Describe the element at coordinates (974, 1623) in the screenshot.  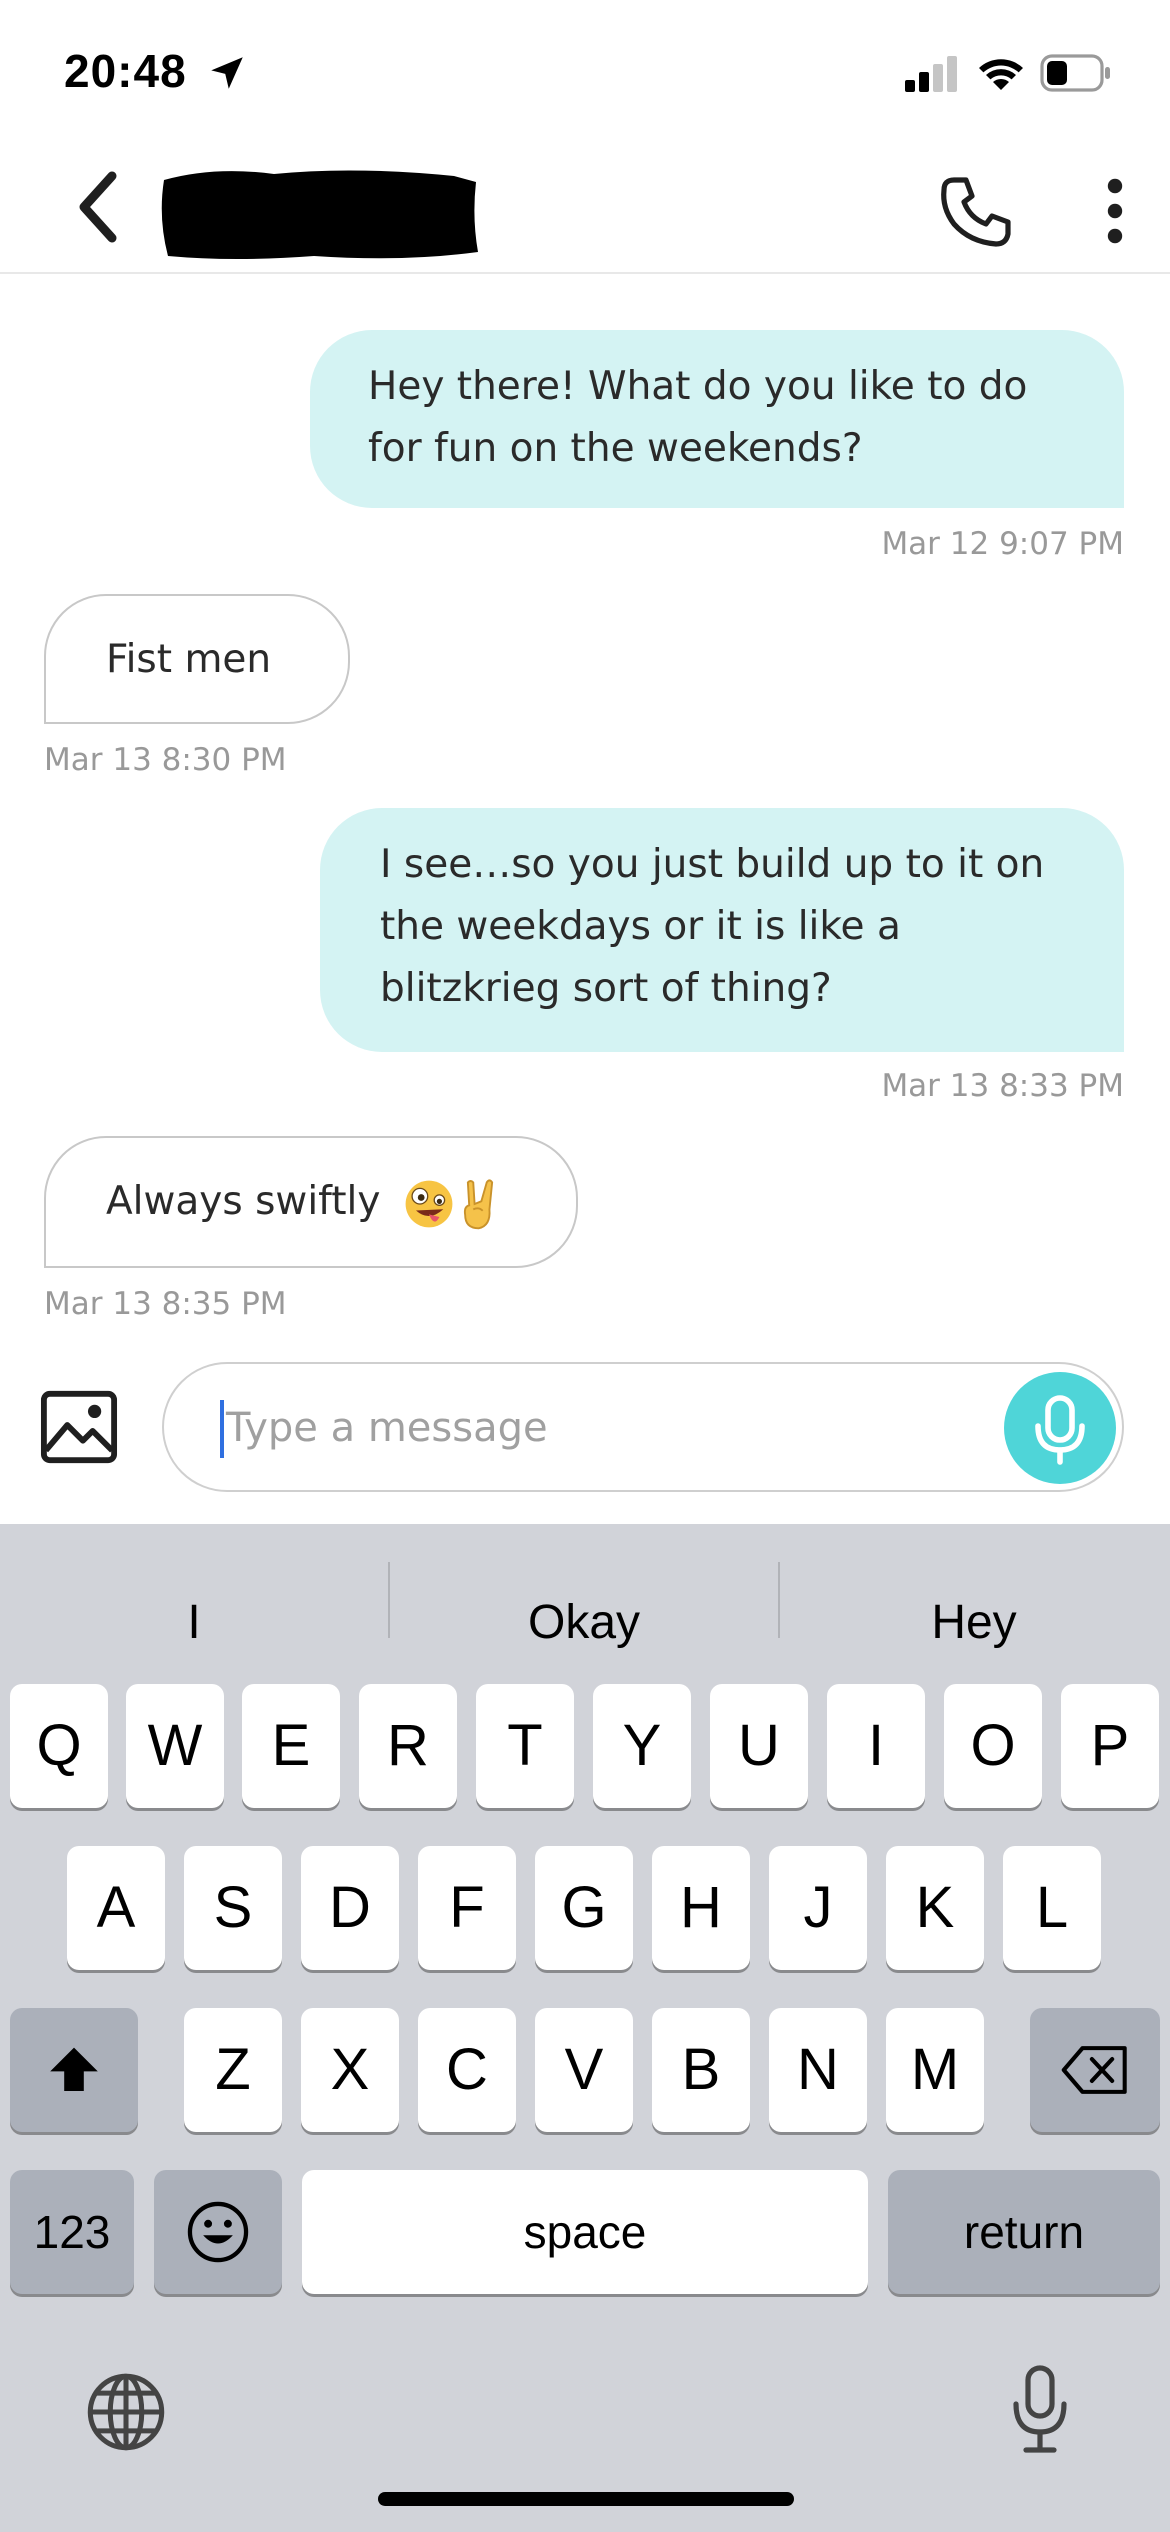
I see `suggestion-3: Hey` at that location.